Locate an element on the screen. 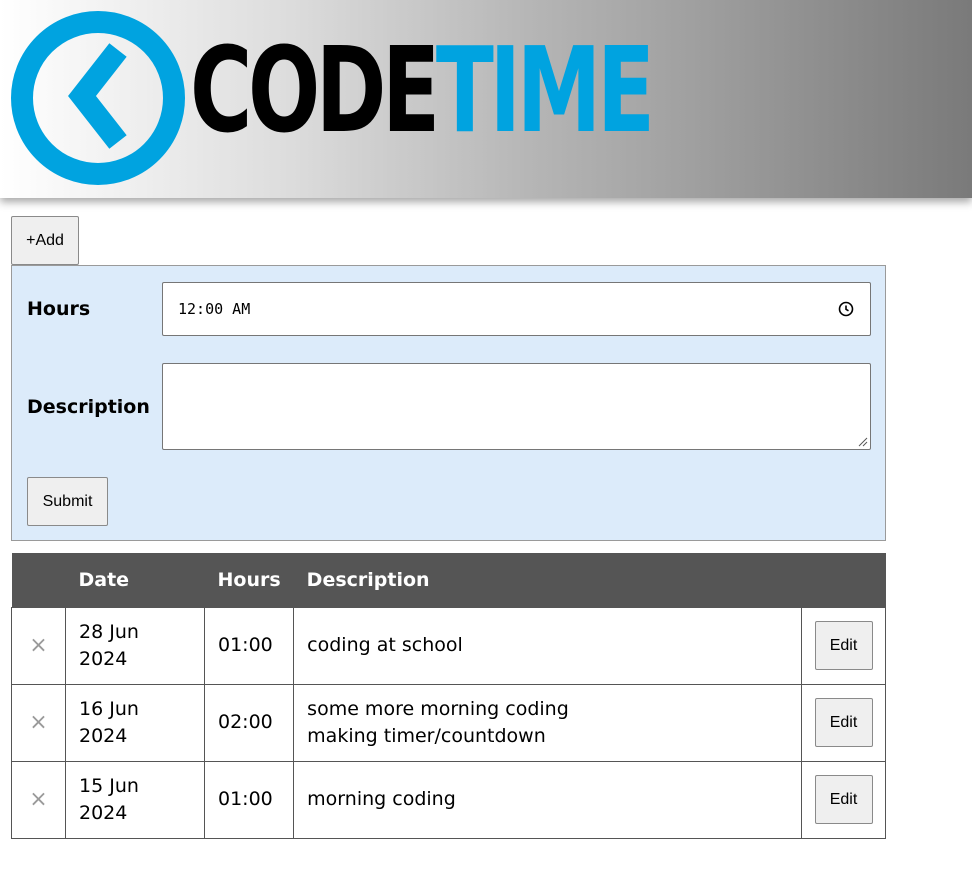 This screenshot has height=876, width=972. header-description: Description is located at coordinates (547, 580).